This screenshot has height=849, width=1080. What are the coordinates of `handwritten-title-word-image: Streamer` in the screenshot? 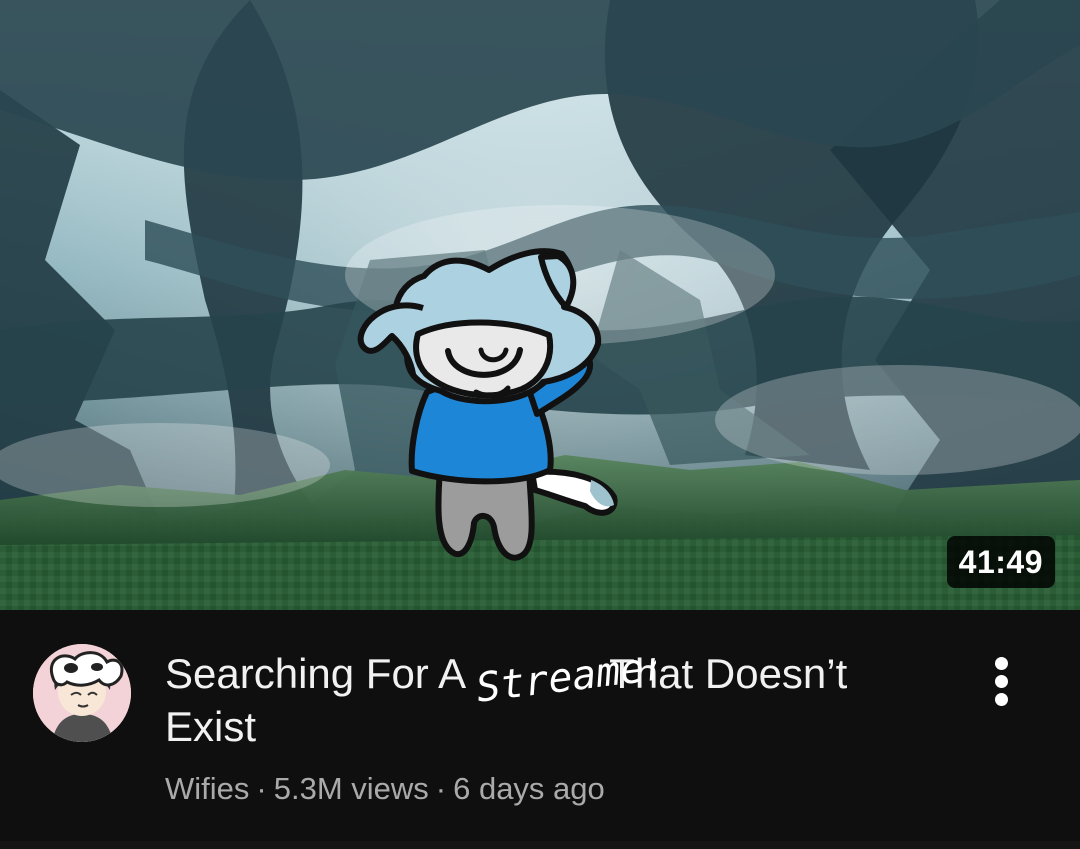 It's located at (565, 676).